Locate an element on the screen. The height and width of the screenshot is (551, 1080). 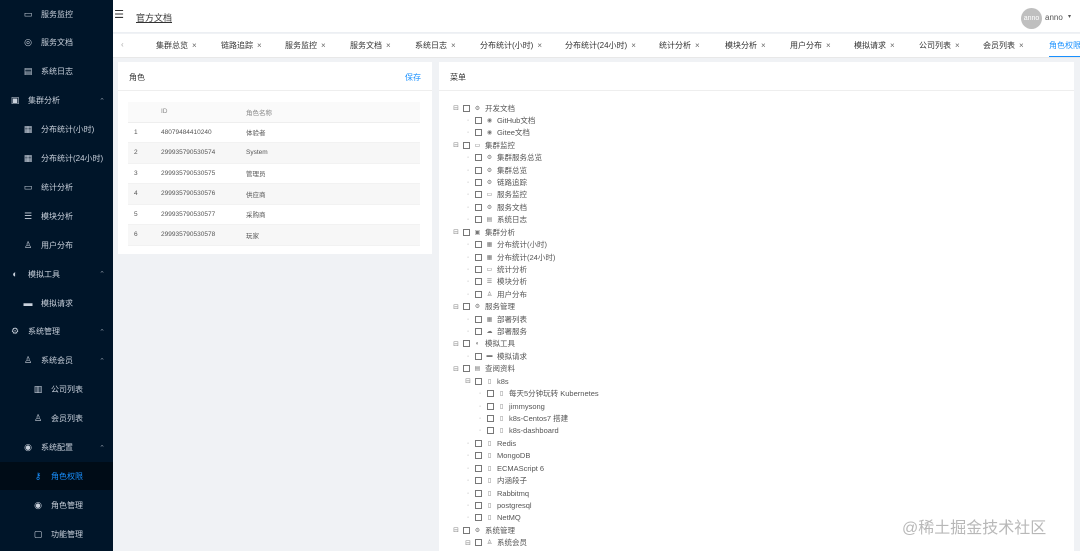
tree-node: ⊟ ⚙ 开发文档 is located at coordinates (483, 108).